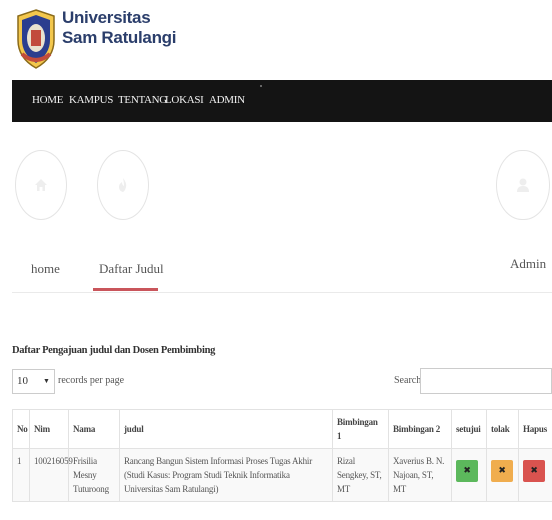  Describe the element at coordinates (49, 429) in the screenshot. I see `col-header-nim: Nim` at that location.